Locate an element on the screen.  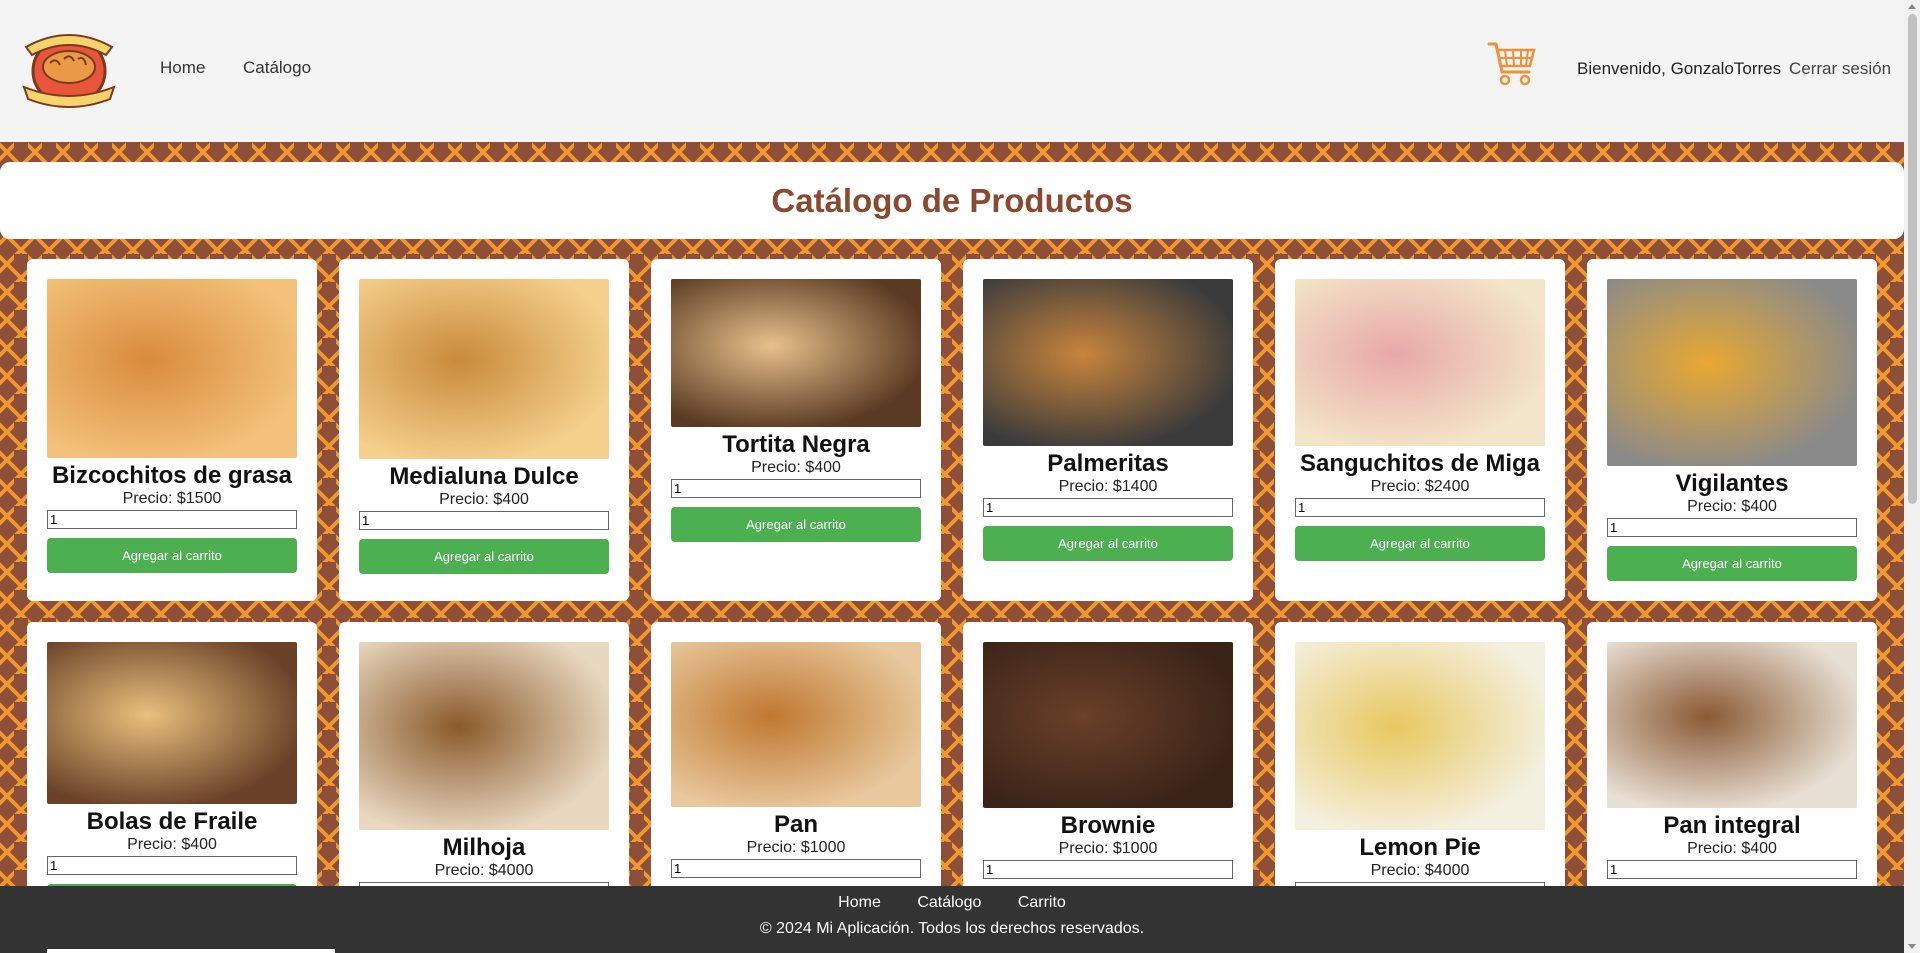
bizcochitos-photo is located at coordinates (172, 368).